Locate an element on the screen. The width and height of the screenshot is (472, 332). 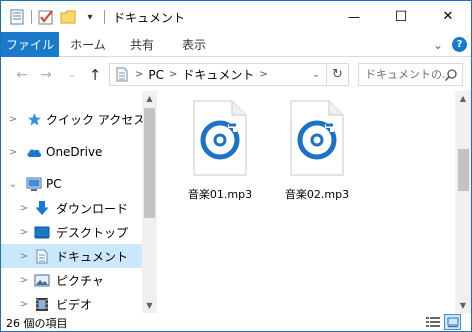
nav-item-documents: > ドキュメント is located at coordinates (71, 256).